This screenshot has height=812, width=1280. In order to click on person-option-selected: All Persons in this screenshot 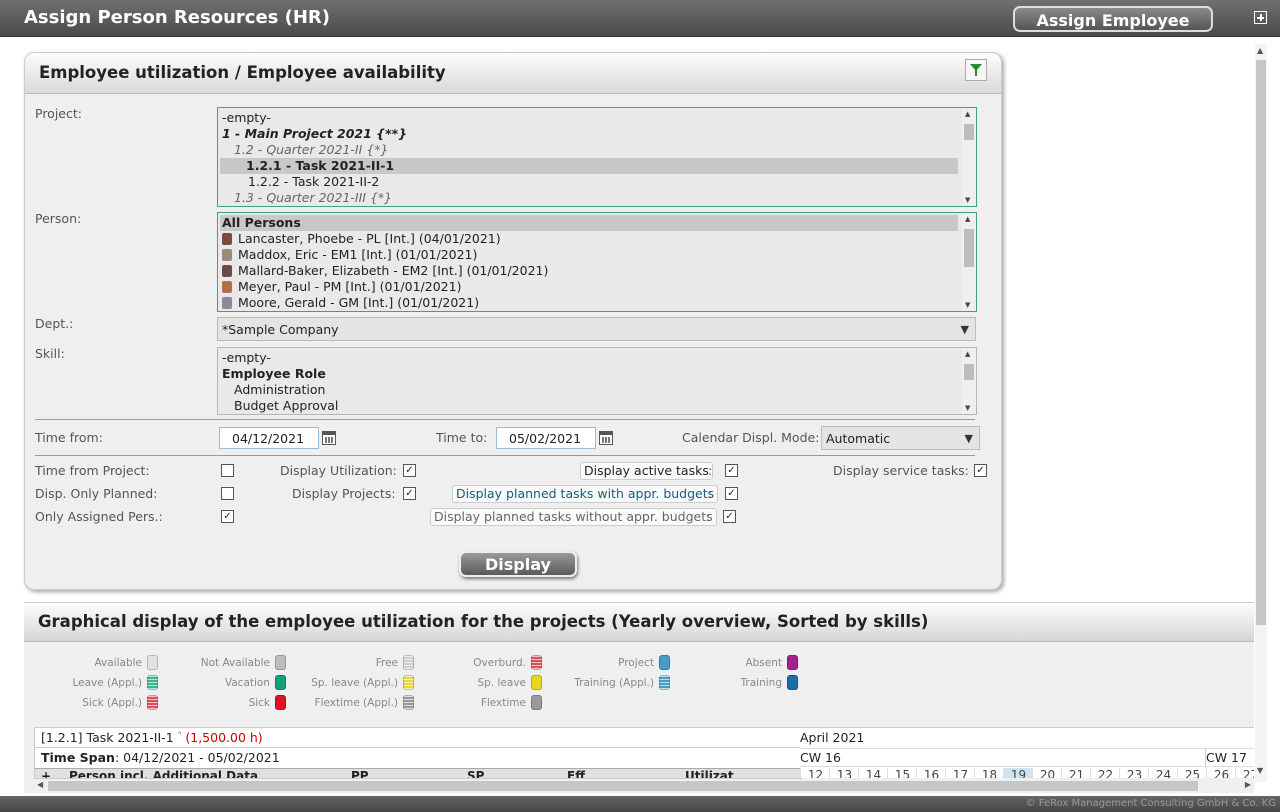, I will do `click(589, 223)`.